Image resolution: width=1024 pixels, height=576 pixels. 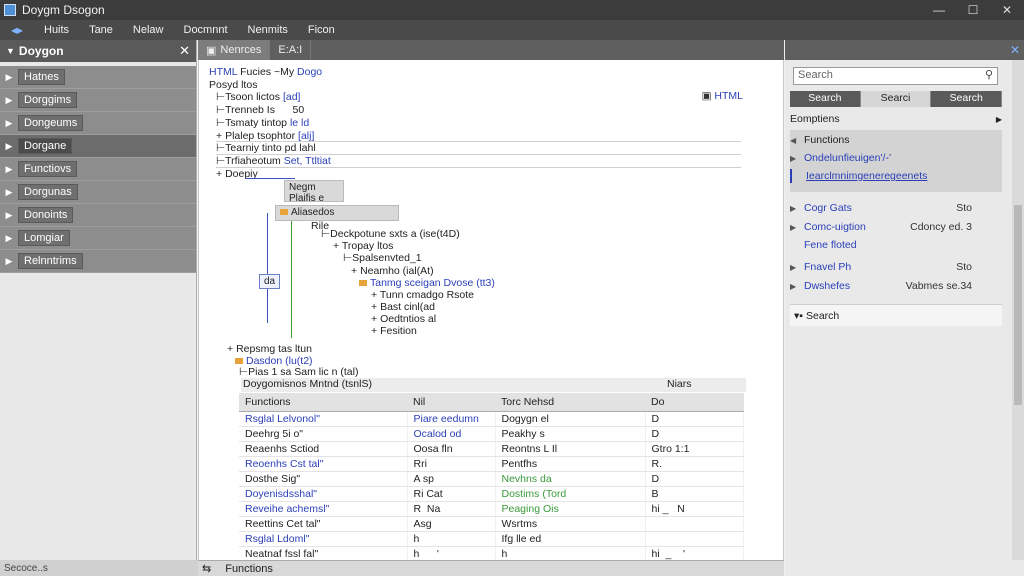 I want to click on sidebar-item-donoints: ▶ Donoints, so click(x=98, y=215).